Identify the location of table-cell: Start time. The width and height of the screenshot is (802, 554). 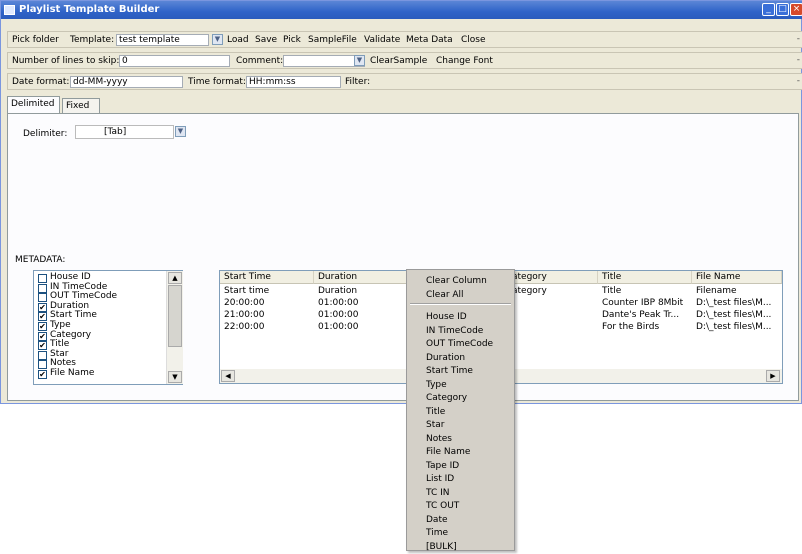
(267, 291).